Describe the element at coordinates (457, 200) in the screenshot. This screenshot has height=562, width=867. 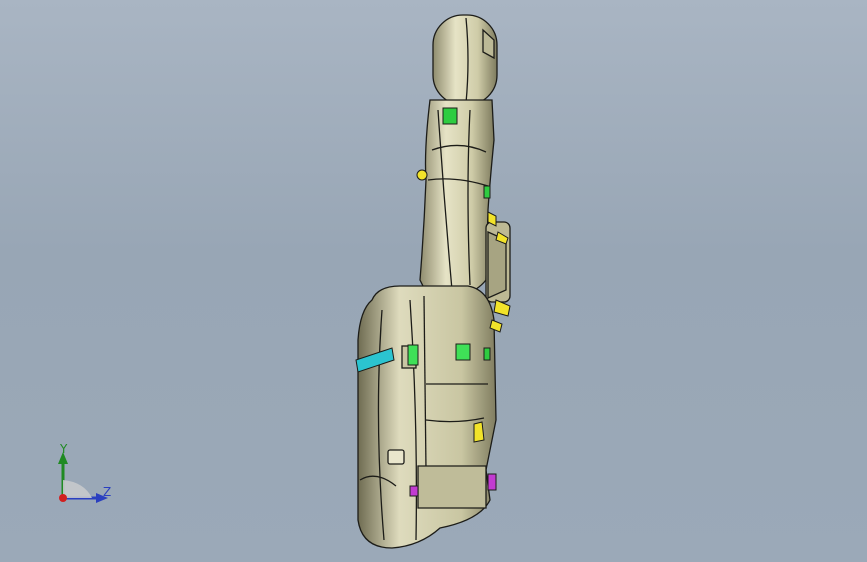
I see `upper-arm` at that location.